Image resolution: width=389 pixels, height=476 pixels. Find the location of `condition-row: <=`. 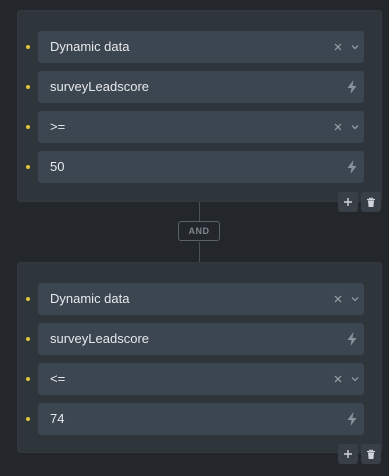

condition-row: <= is located at coordinates (199, 379).